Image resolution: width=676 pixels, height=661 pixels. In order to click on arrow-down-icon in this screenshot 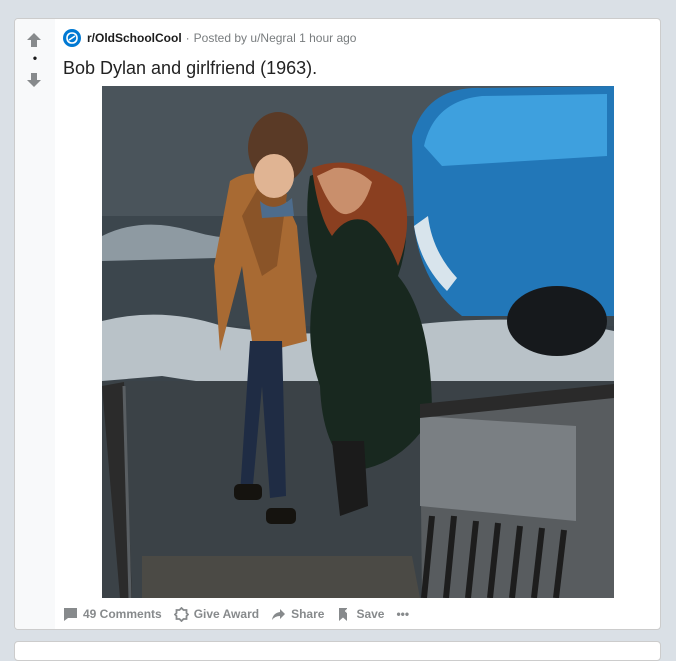, I will do `click(34, 80)`.